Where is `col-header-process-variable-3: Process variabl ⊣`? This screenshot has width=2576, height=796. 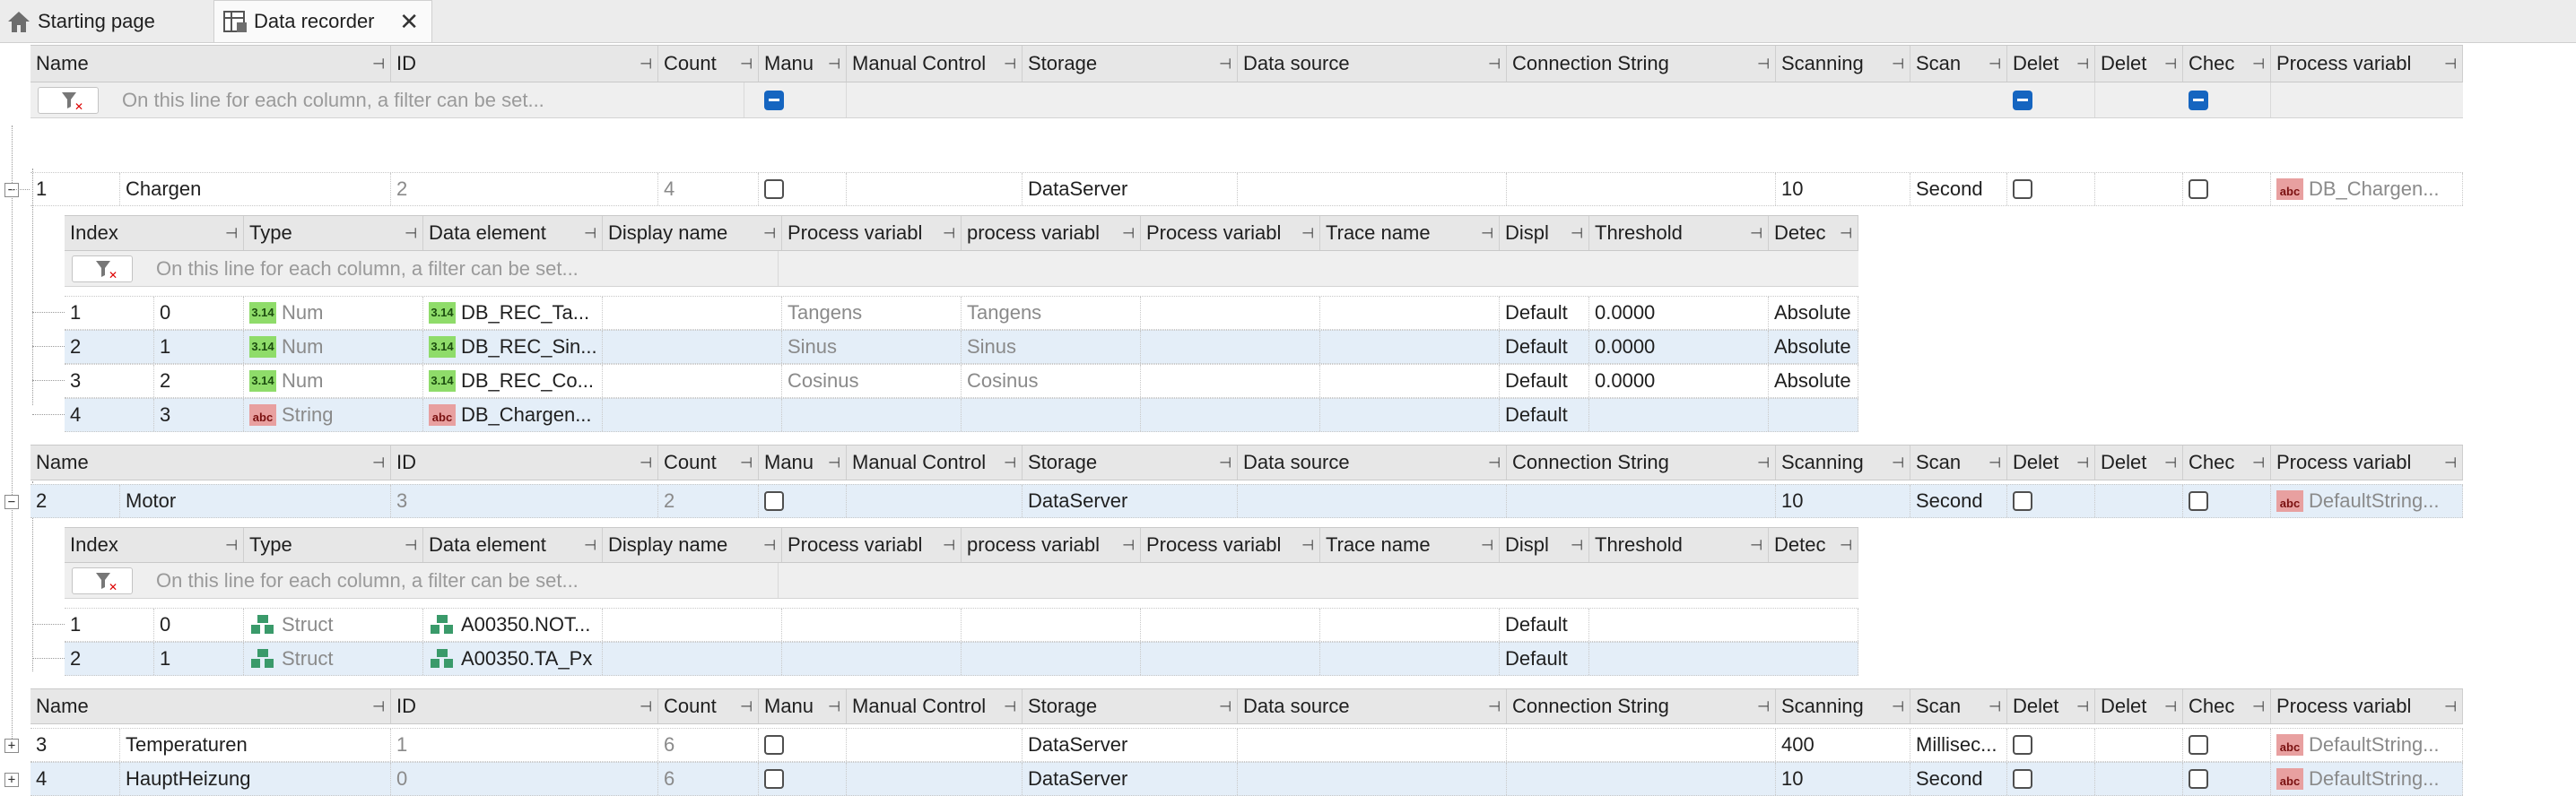 col-header-process-variable-3: Process variabl ⊣ is located at coordinates (1230, 233).